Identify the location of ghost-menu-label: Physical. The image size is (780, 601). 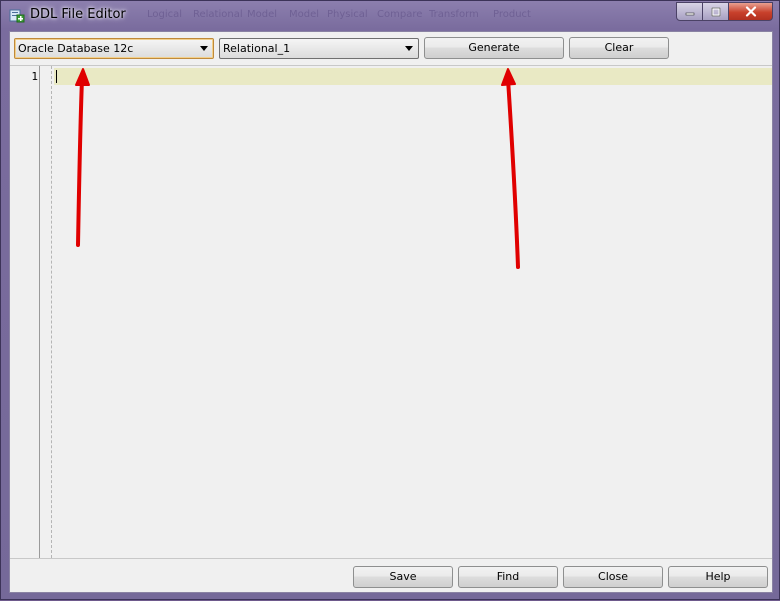
(347, 14).